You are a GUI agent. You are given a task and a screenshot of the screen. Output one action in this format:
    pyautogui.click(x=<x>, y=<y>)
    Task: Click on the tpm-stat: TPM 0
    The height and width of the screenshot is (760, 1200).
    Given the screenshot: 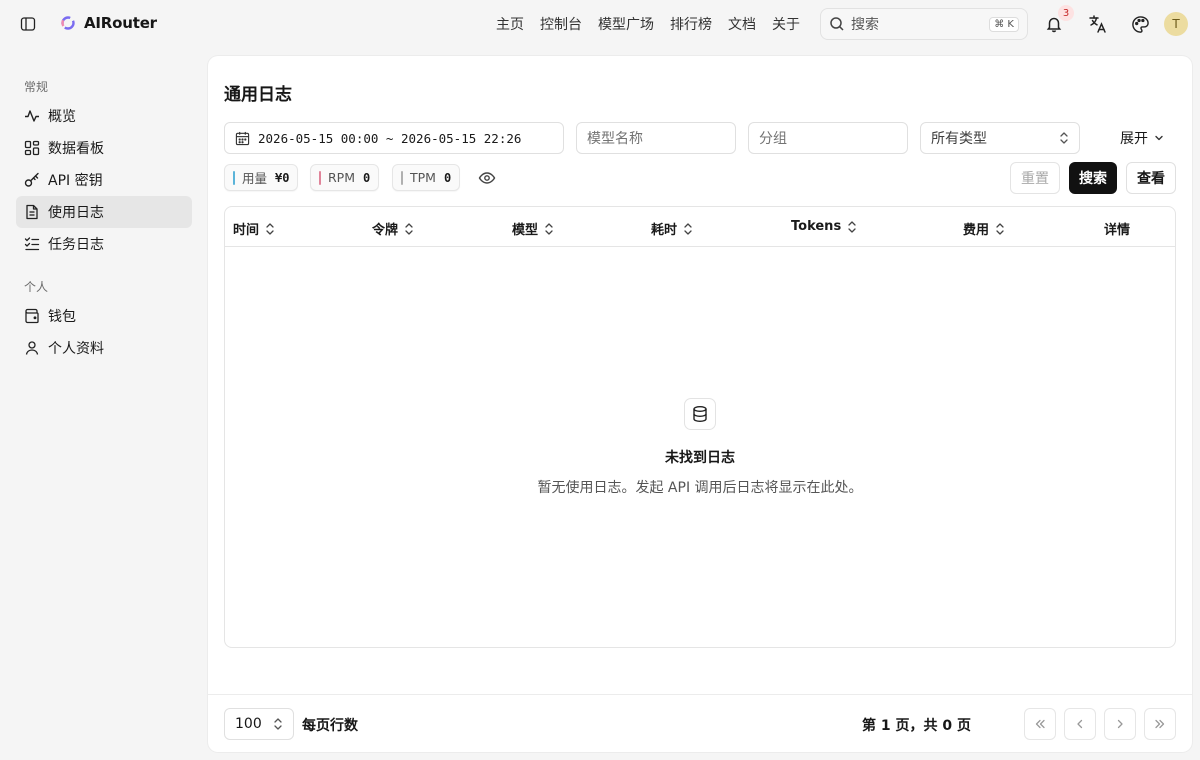 What is the action you would take?
    pyautogui.click(x=426, y=177)
    